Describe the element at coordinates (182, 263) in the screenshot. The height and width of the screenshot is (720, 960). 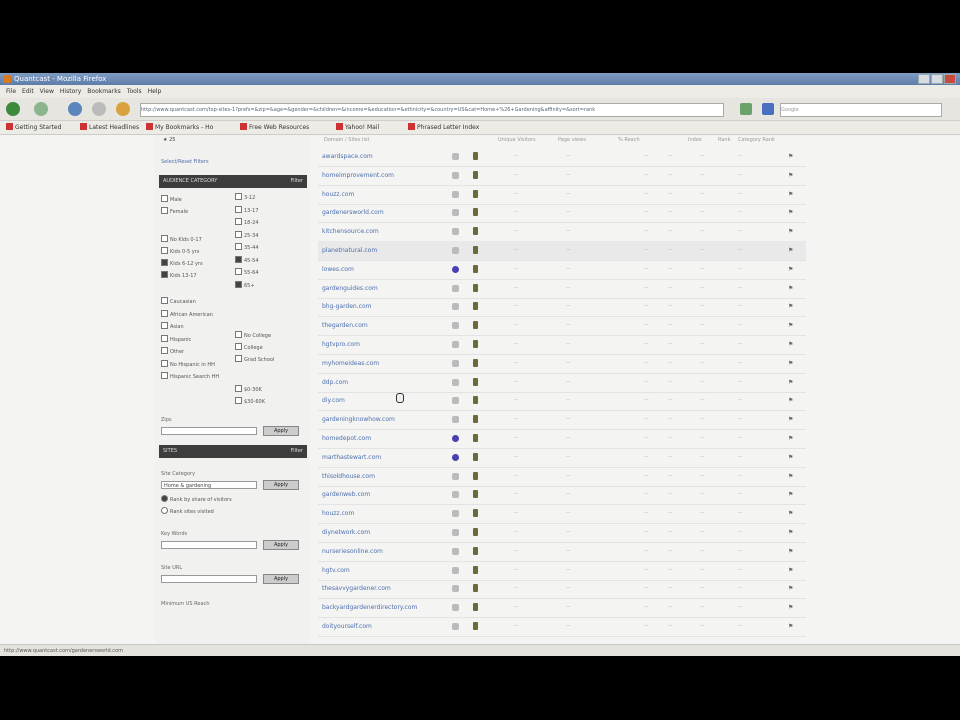
I see `kids-checkbox: Kids 6-12 yrs` at that location.